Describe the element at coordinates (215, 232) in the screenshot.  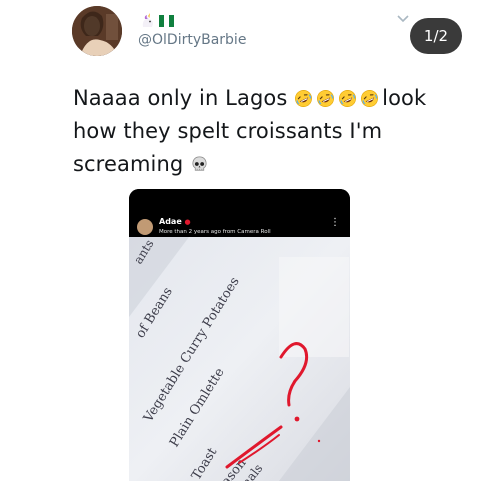
I see `story-subtitle: More than 2 years ago from Camera Roll` at that location.